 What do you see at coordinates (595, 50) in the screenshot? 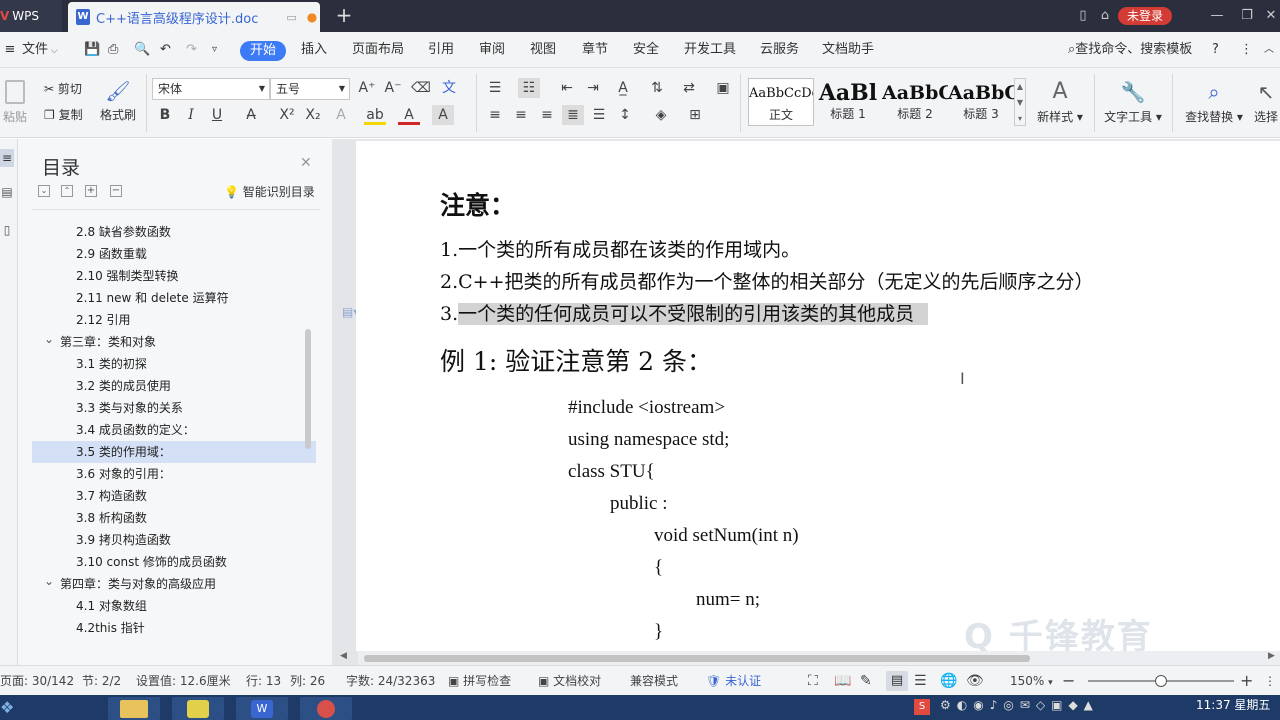
I see `tab-chapter: 章节` at bounding box center [595, 50].